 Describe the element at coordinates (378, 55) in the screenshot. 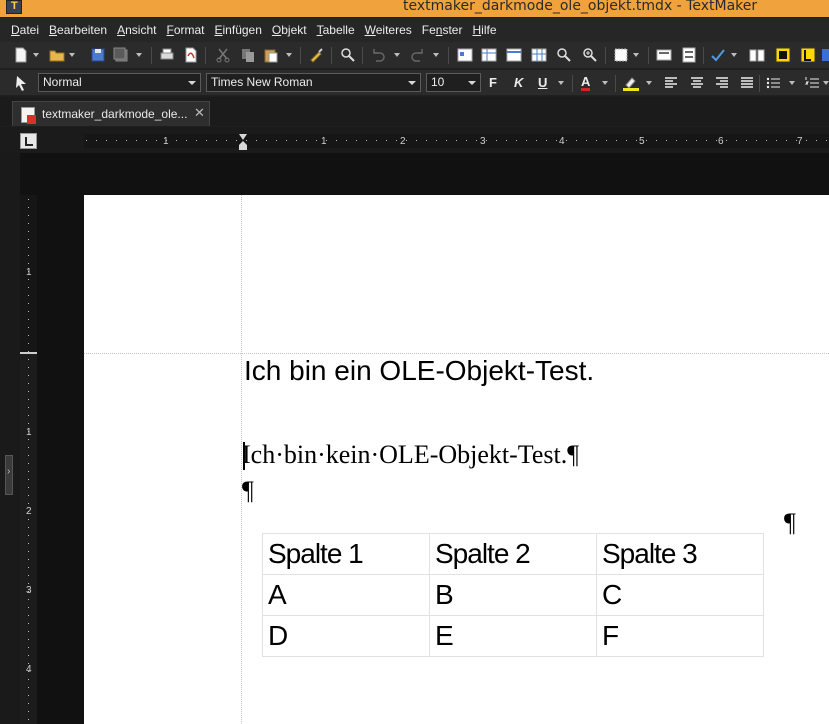

I see `undo-icon` at that location.